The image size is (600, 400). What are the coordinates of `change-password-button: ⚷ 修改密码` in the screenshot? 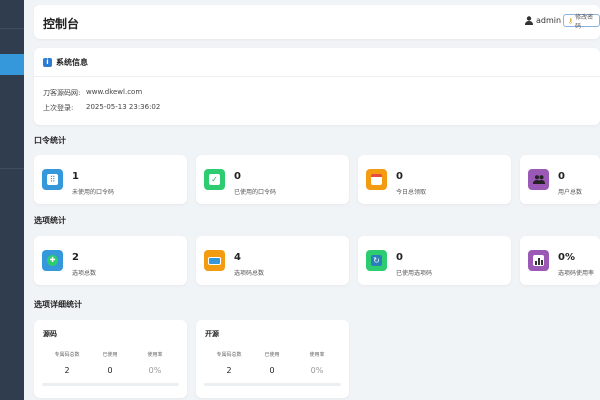 It's located at (581, 21).